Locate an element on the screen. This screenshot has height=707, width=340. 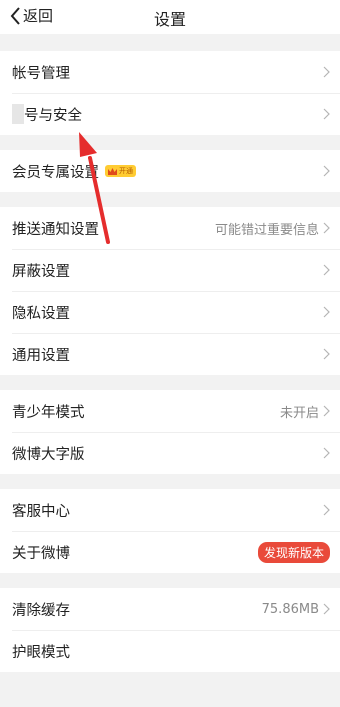
redacted-block is located at coordinates (18, 114).